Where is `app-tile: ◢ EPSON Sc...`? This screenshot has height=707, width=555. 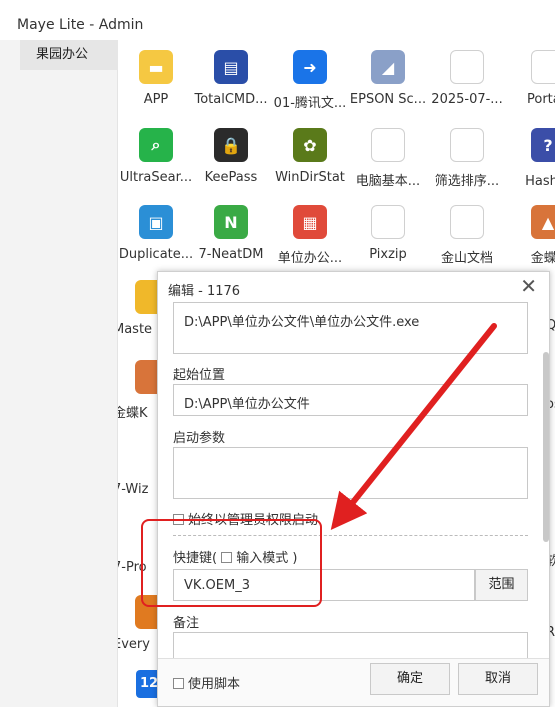 app-tile: ◢ EPSON Sc... is located at coordinates (388, 78).